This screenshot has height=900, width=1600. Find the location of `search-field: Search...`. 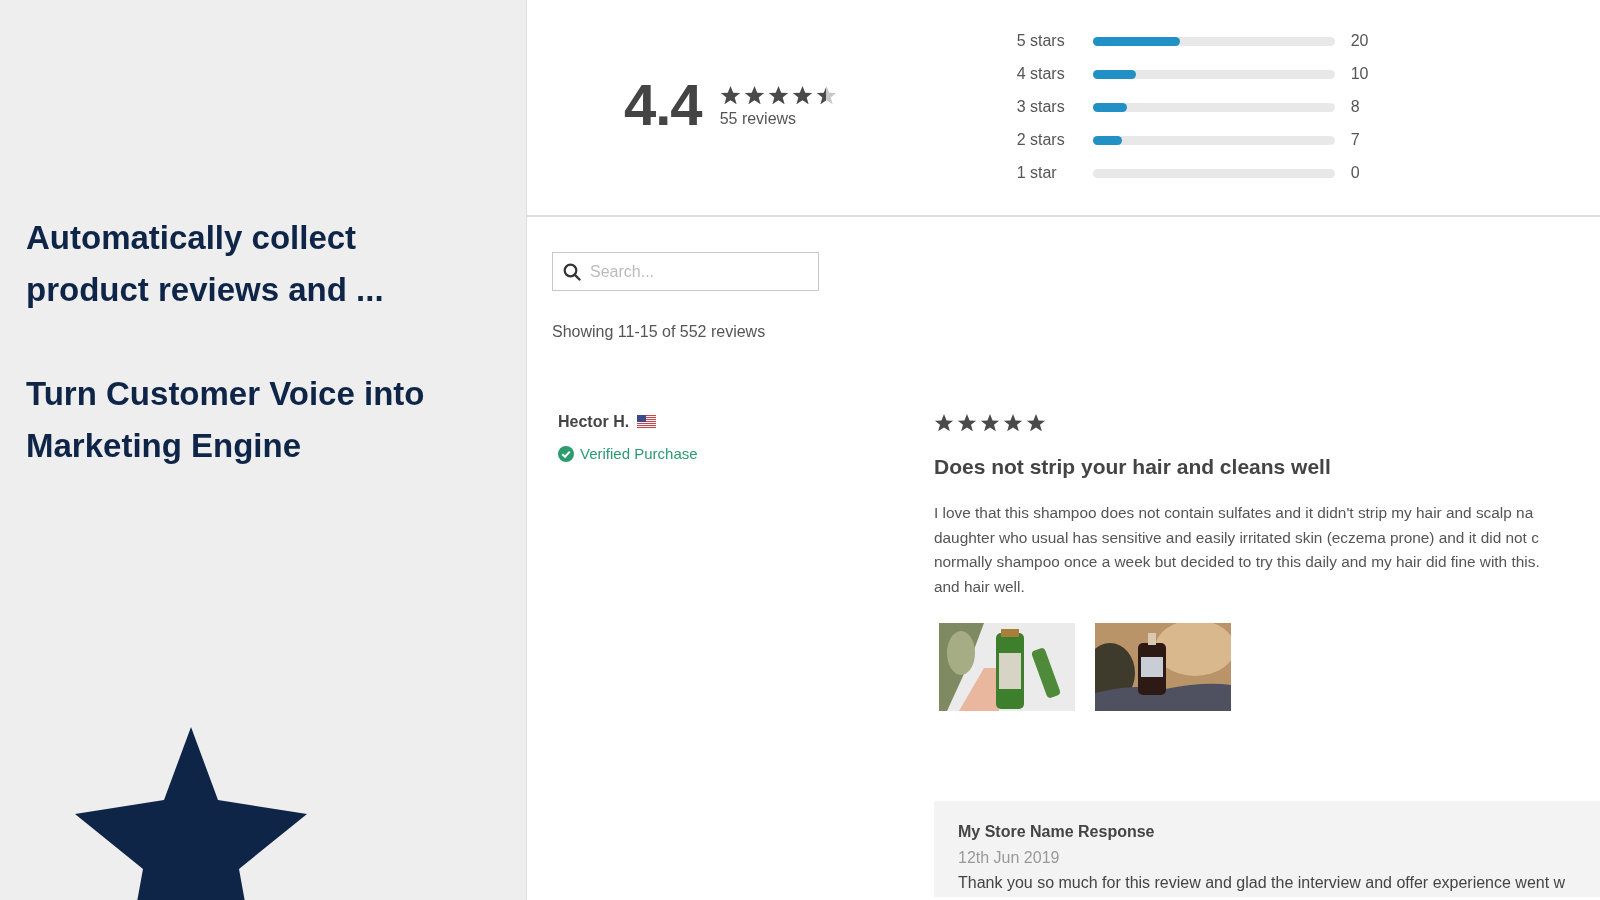

search-field: Search... is located at coordinates (685, 271).